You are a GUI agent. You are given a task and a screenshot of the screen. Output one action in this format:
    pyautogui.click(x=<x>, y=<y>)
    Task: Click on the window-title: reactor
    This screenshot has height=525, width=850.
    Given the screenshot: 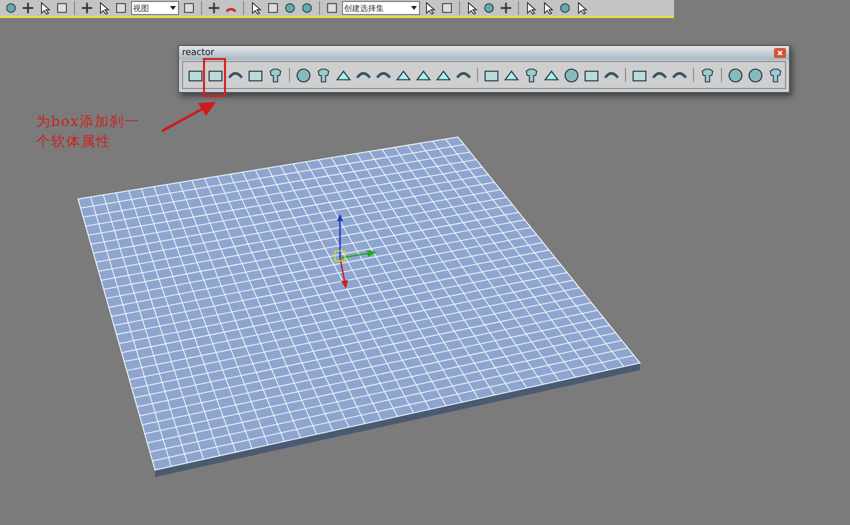 What is the action you would take?
    pyautogui.click(x=198, y=53)
    